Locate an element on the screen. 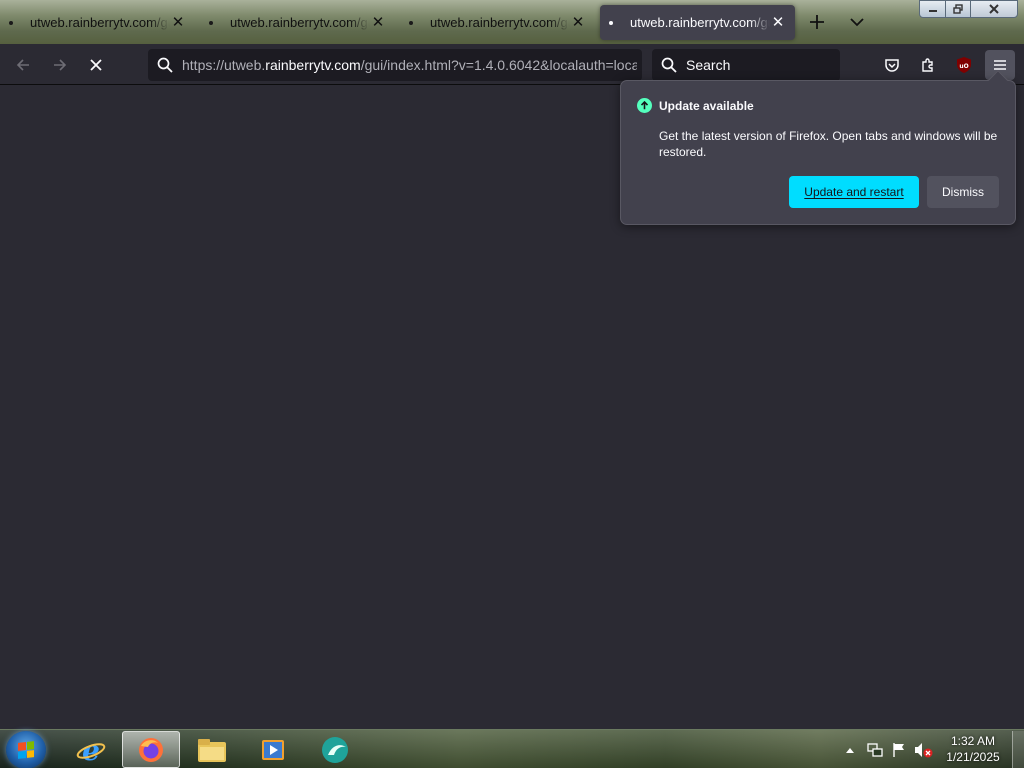 The image size is (1024, 768). tab-active: utweb.rainberrytv.com/gui/index.html ✕ is located at coordinates (697, 22).